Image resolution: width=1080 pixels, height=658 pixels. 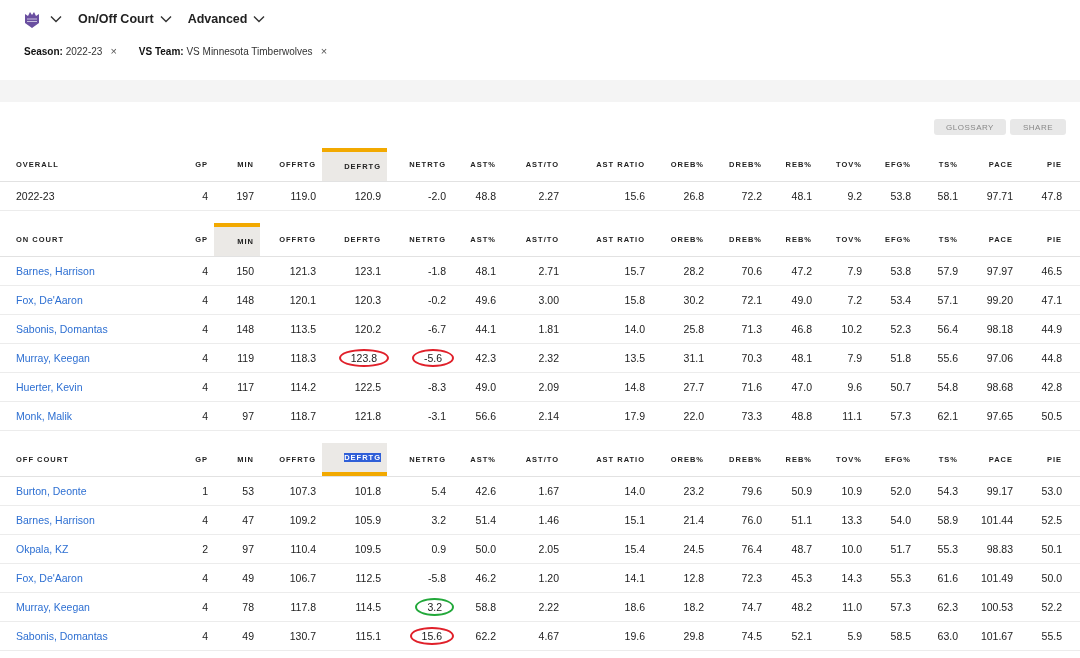 What do you see at coordinates (1051, 607) in the screenshot?
I see `table-cell-text: 52.2` at bounding box center [1051, 607].